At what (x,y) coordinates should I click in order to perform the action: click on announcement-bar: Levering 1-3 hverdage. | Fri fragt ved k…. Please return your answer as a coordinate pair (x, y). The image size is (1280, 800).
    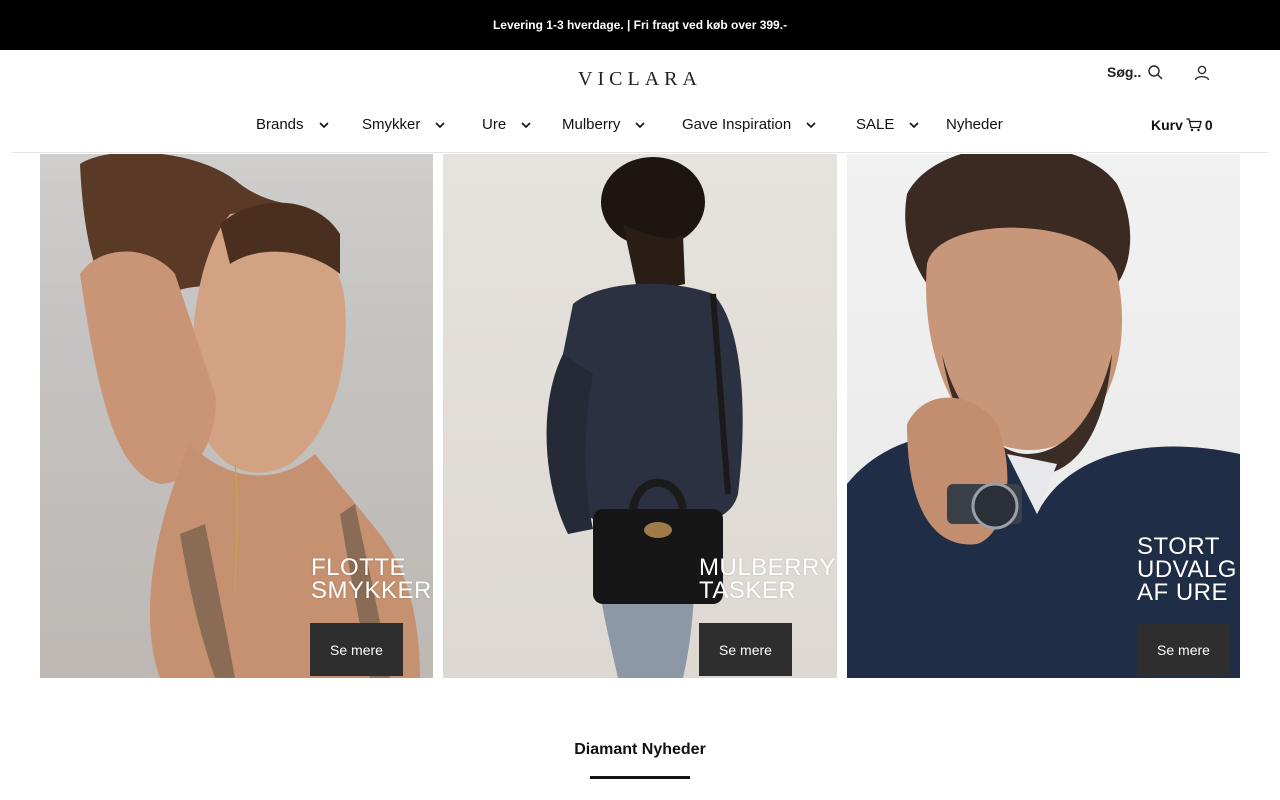
    Looking at the image, I should click on (640, 25).